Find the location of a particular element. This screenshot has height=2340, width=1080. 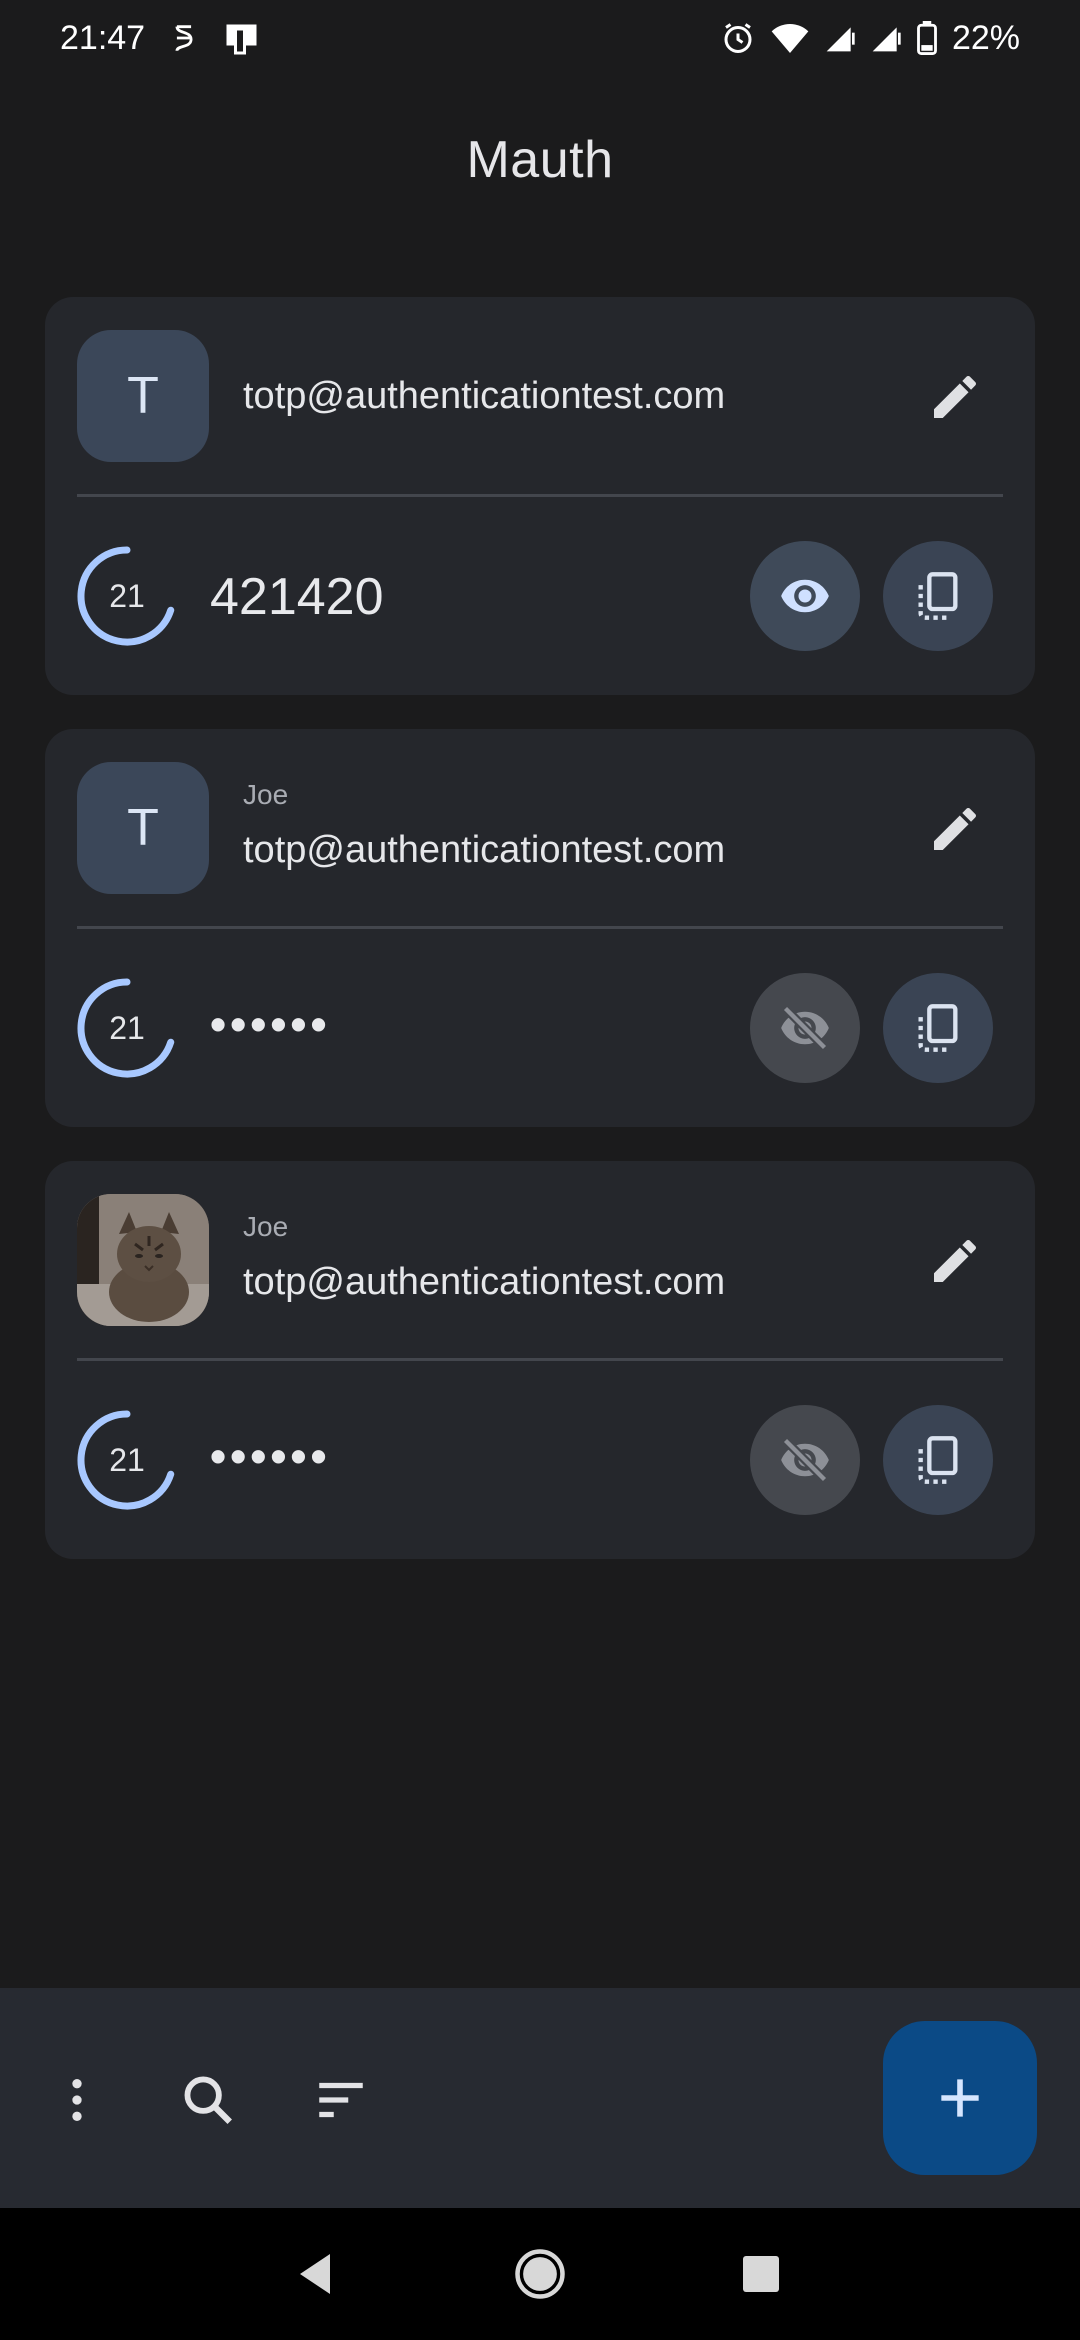

device-icon is located at coordinates (243, 38).